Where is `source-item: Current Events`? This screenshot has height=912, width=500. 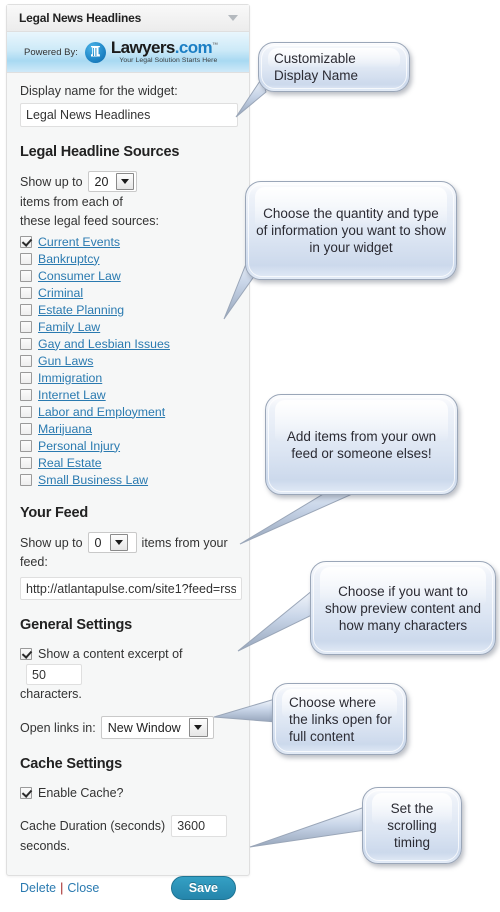
source-item: Current Events is located at coordinates (128, 241).